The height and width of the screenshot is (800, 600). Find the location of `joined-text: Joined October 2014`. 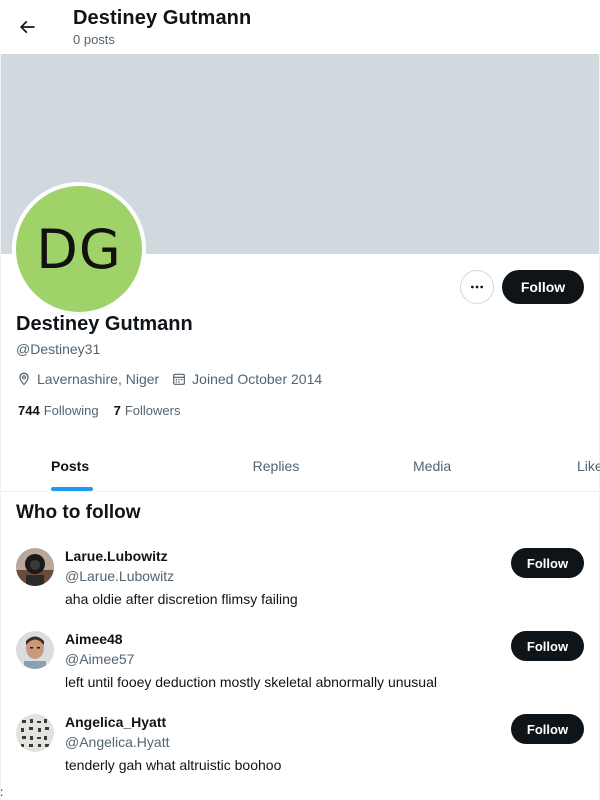

joined-text: Joined October 2014 is located at coordinates (257, 379).